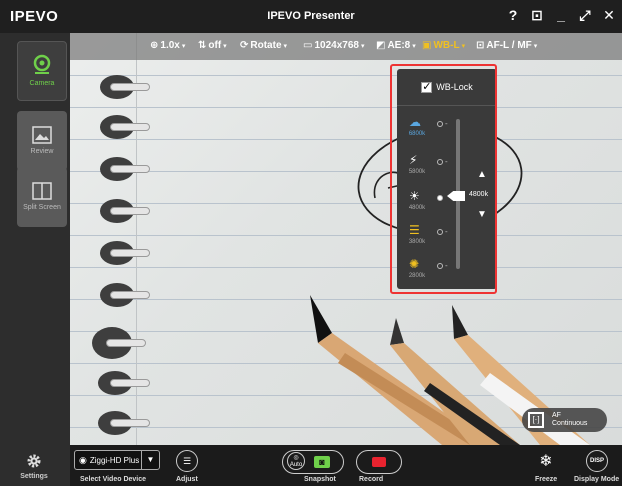 The image size is (622, 486). Describe the element at coordinates (42, 83) in the screenshot. I see `sidebar-item-label: Camera` at that location.